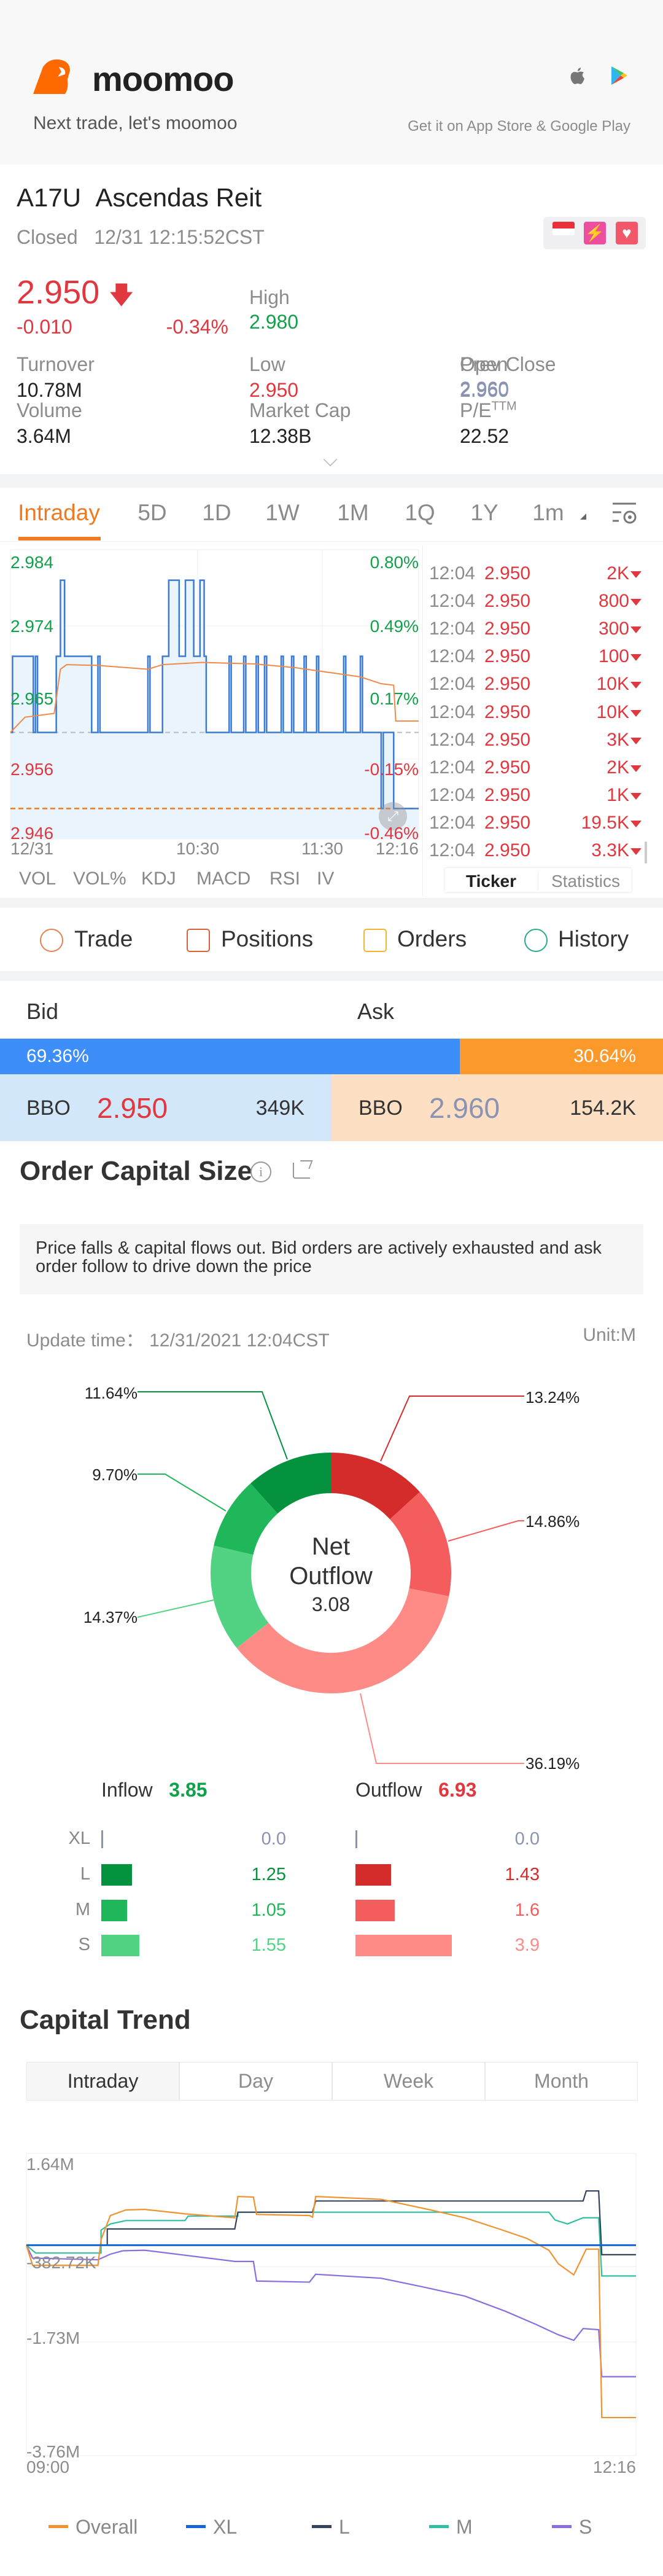 The width and height of the screenshot is (663, 2576). I want to click on update-label: Update time：, so click(85, 1340).